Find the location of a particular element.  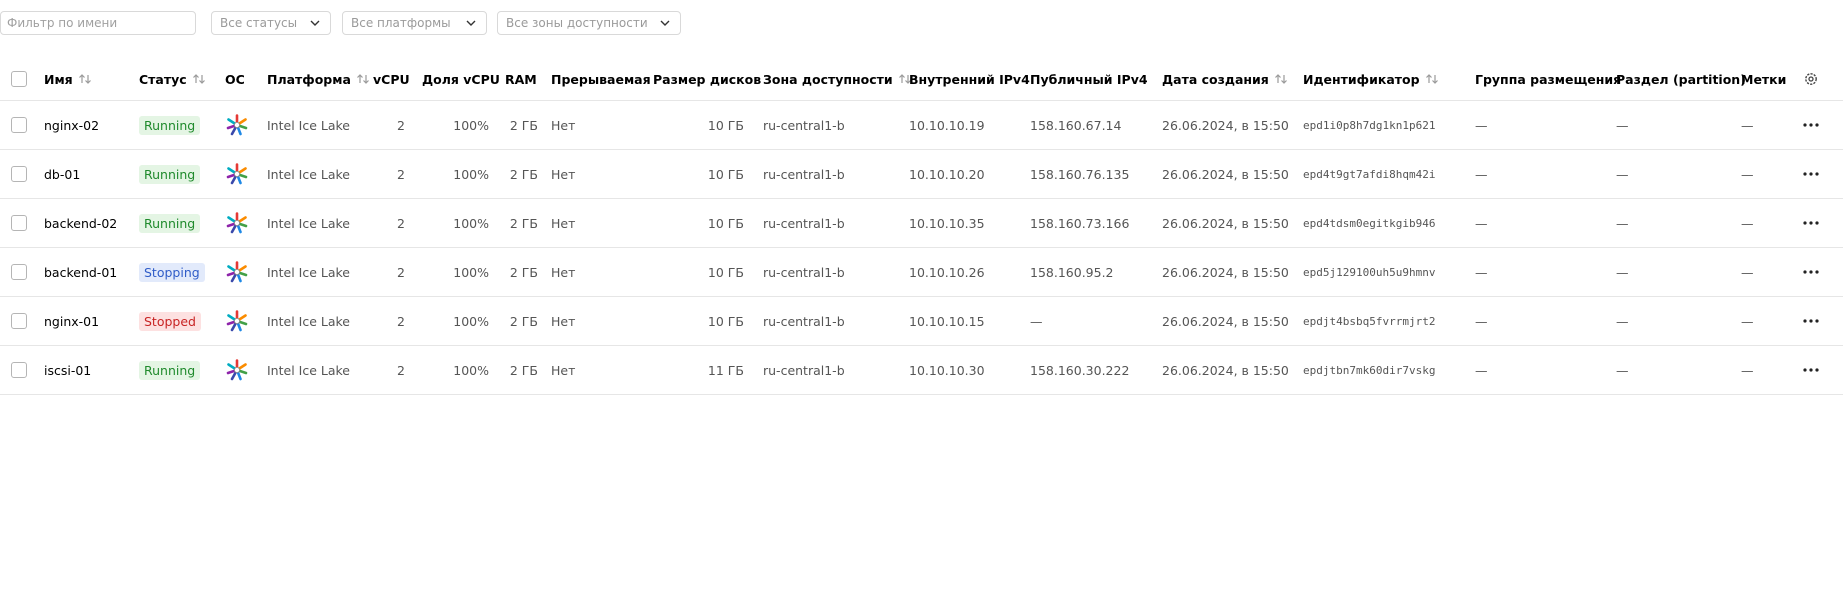

col-ram: RAM is located at coordinates (521, 79).